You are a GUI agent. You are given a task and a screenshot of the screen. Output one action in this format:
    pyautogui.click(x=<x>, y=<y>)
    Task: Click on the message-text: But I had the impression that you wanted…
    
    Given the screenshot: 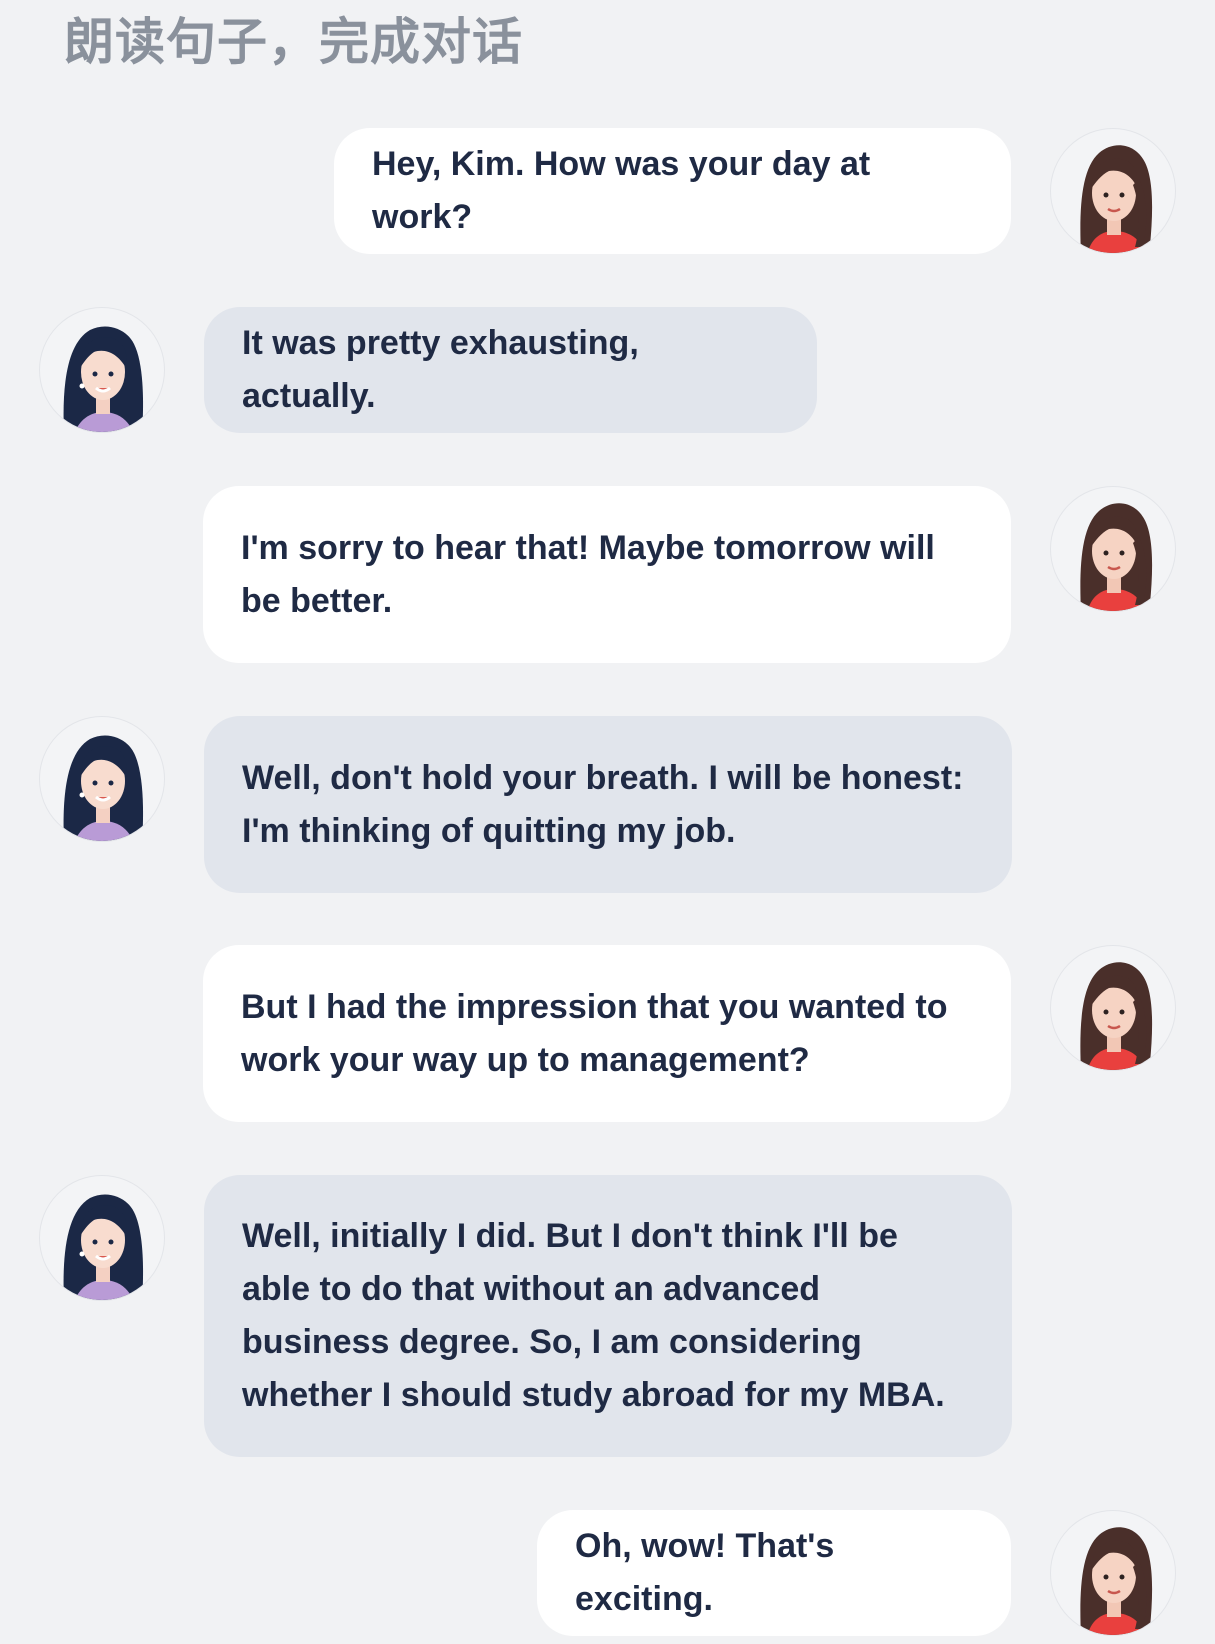 What is the action you would take?
    pyautogui.click(x=594, y=1033)
    